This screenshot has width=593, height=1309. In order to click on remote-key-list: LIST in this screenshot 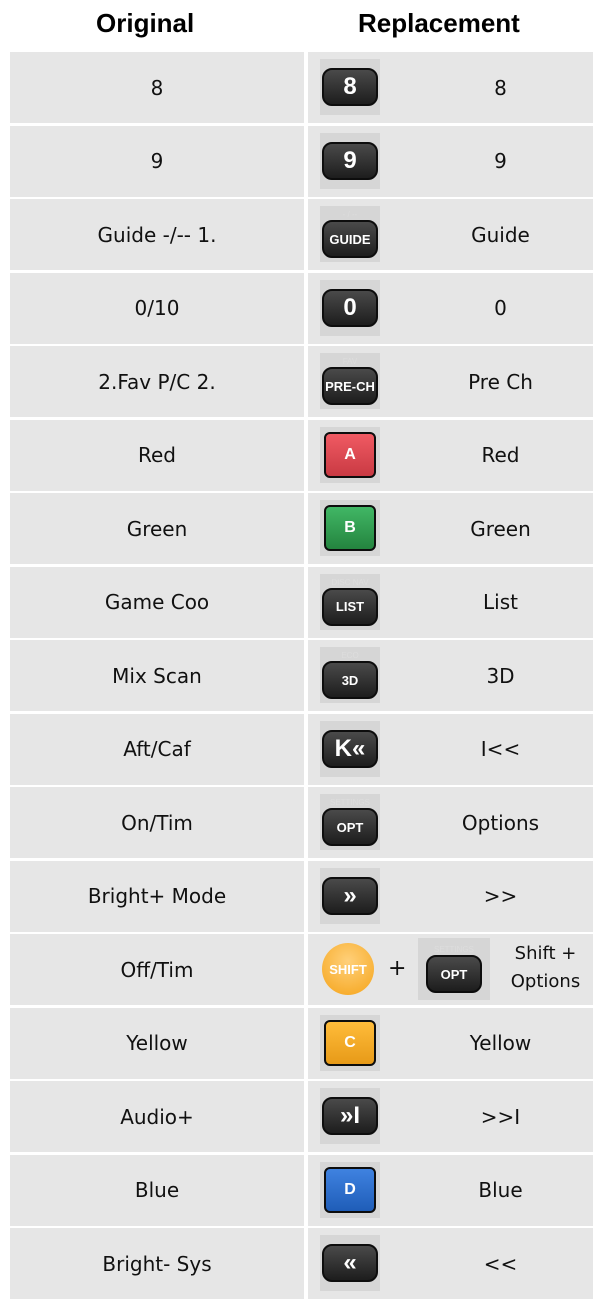, I will do `click(350, 606)`.